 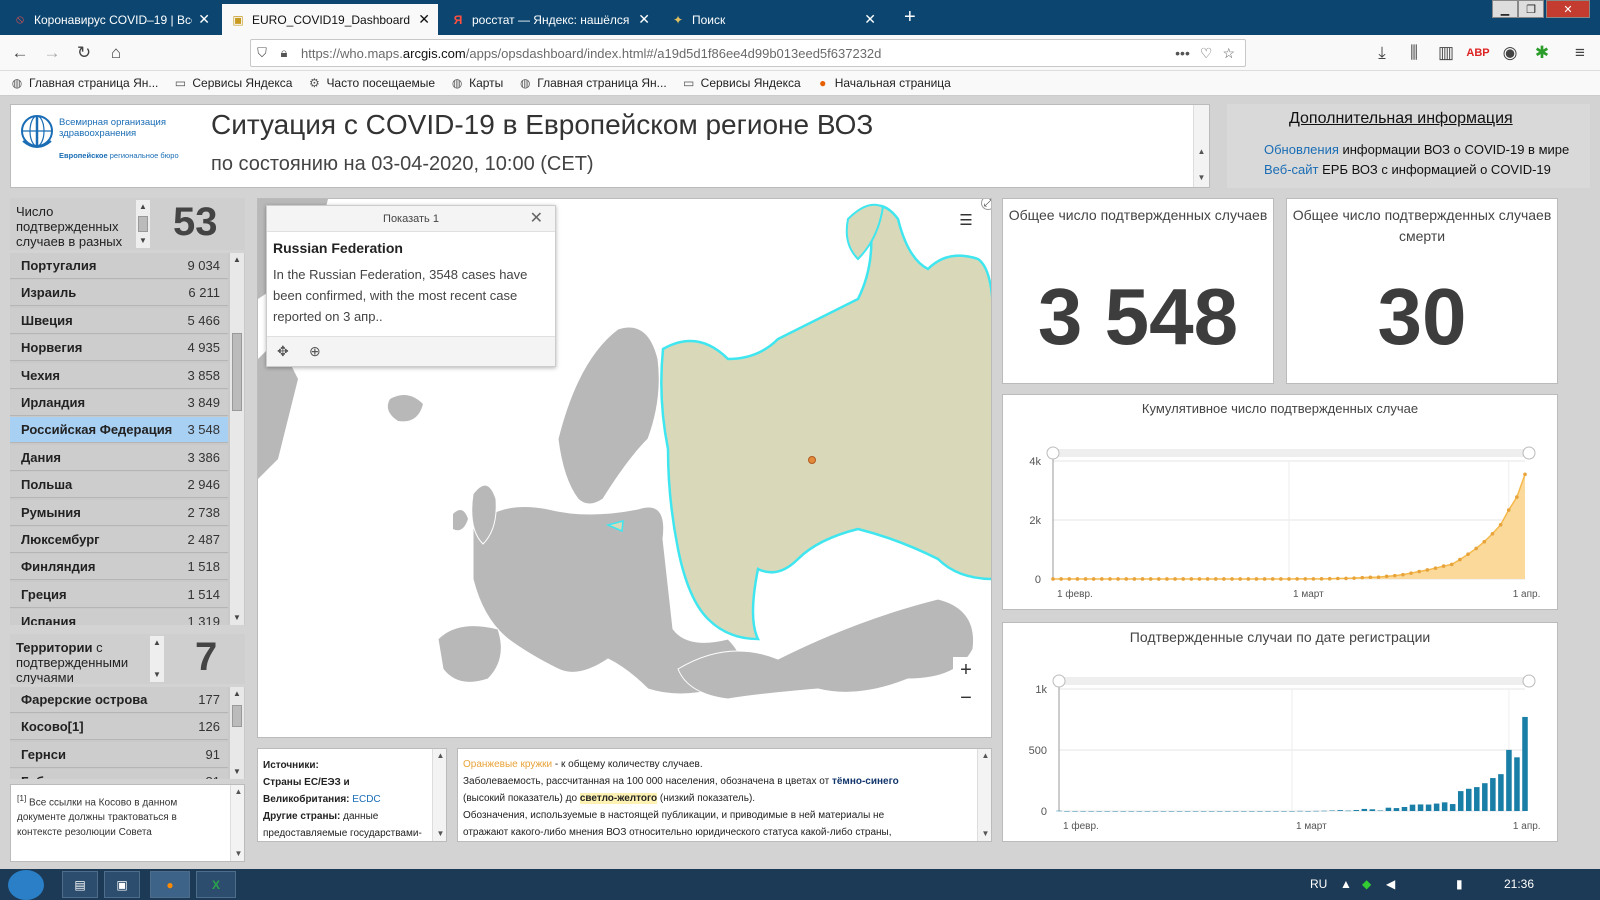 What do you see at coordinates (773, 19) in the screenshot?
I see `browser-tab-4: ✦ Поиск ✕` at bounding box center [773, 19].